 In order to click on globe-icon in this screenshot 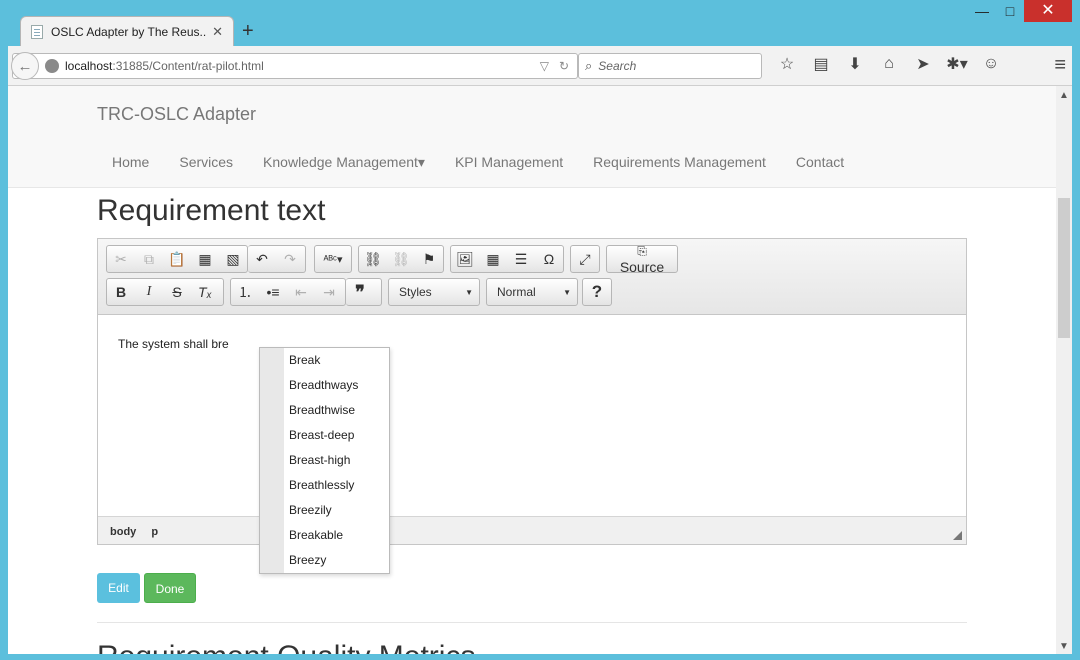, I will do `click(52, 66)`.